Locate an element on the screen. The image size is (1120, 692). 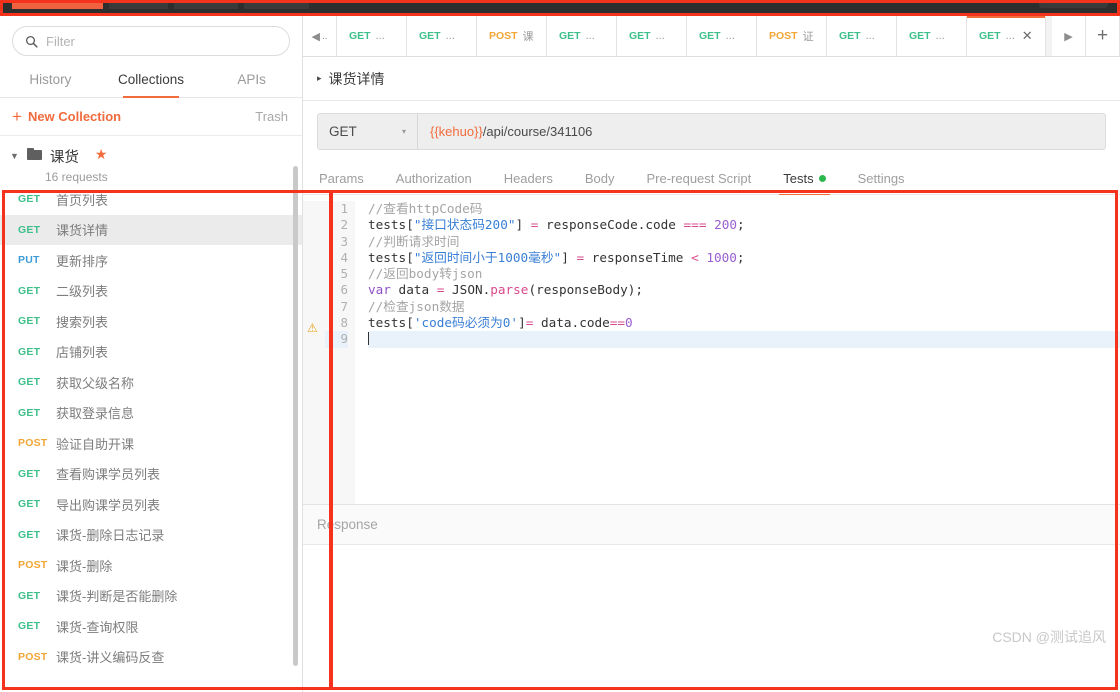
section-tab-params: Params is located at coordinates (348, 178).